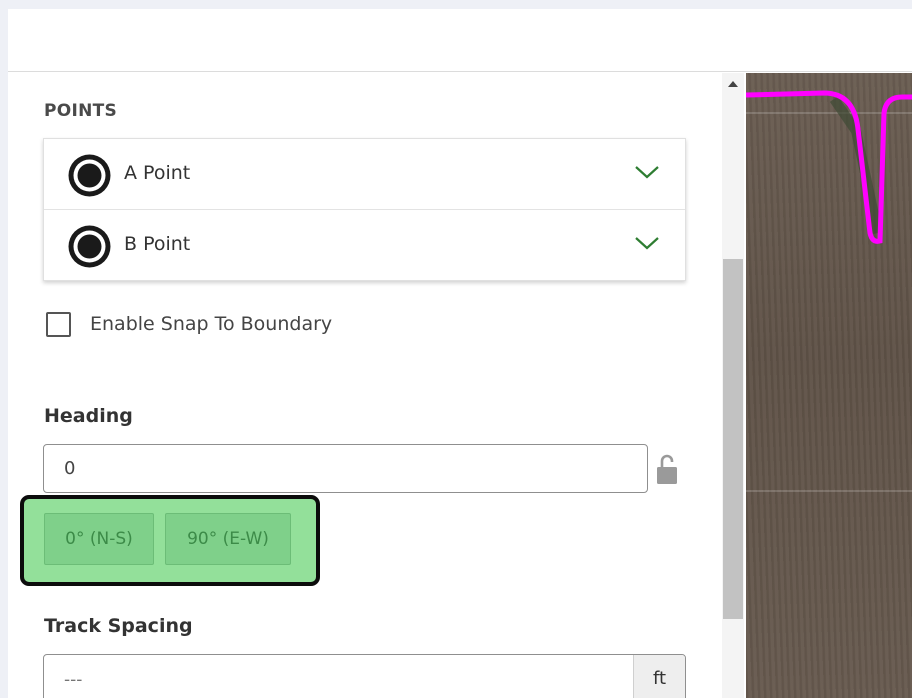 The width and height of the screenshot is (912, 698). What do you see at coordinates (228, 539) in the screenshot?
I see `preset-90-ew-button: 90° (E-W)` at bounding box center [228, 539].